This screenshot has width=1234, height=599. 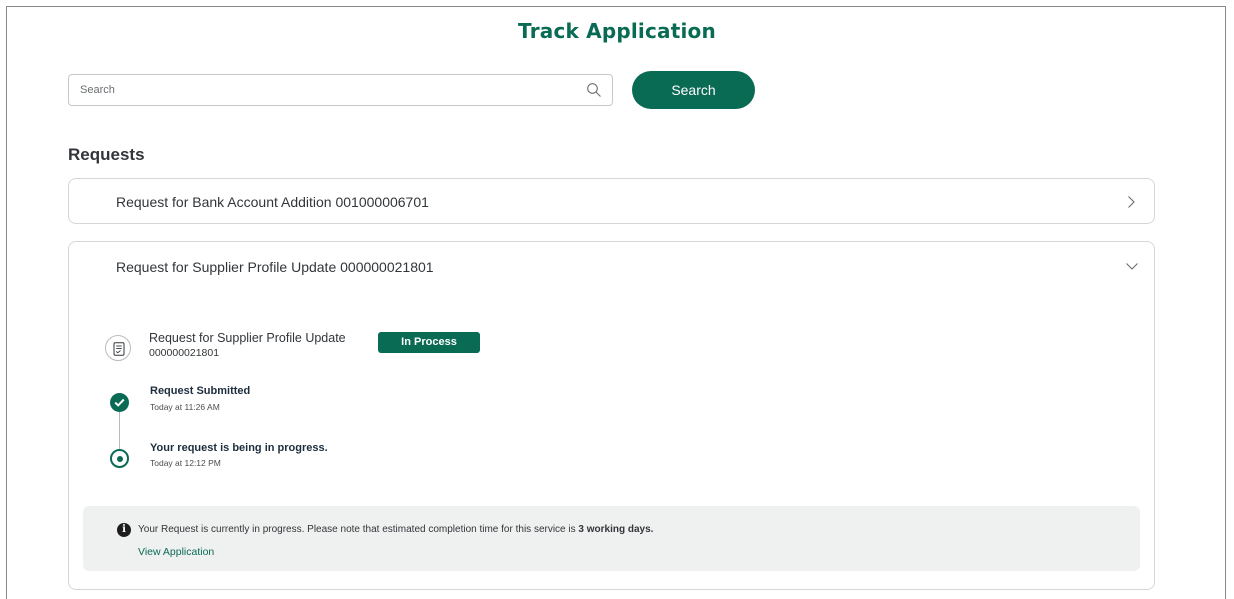 I want to click on check-circle-icon, so click(x=119, y=402).